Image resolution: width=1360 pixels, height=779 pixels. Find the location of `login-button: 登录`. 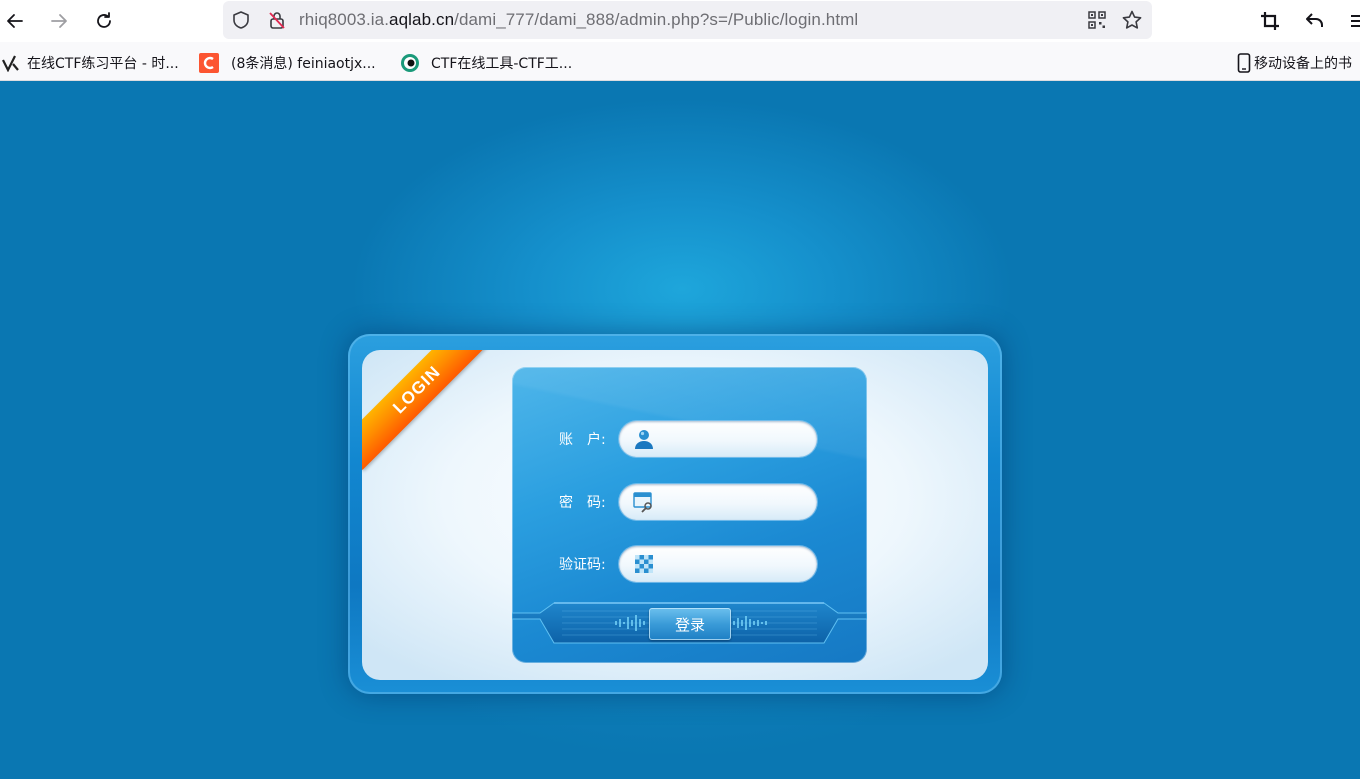

login-button: 登录 is located at coordinates (690, 624).